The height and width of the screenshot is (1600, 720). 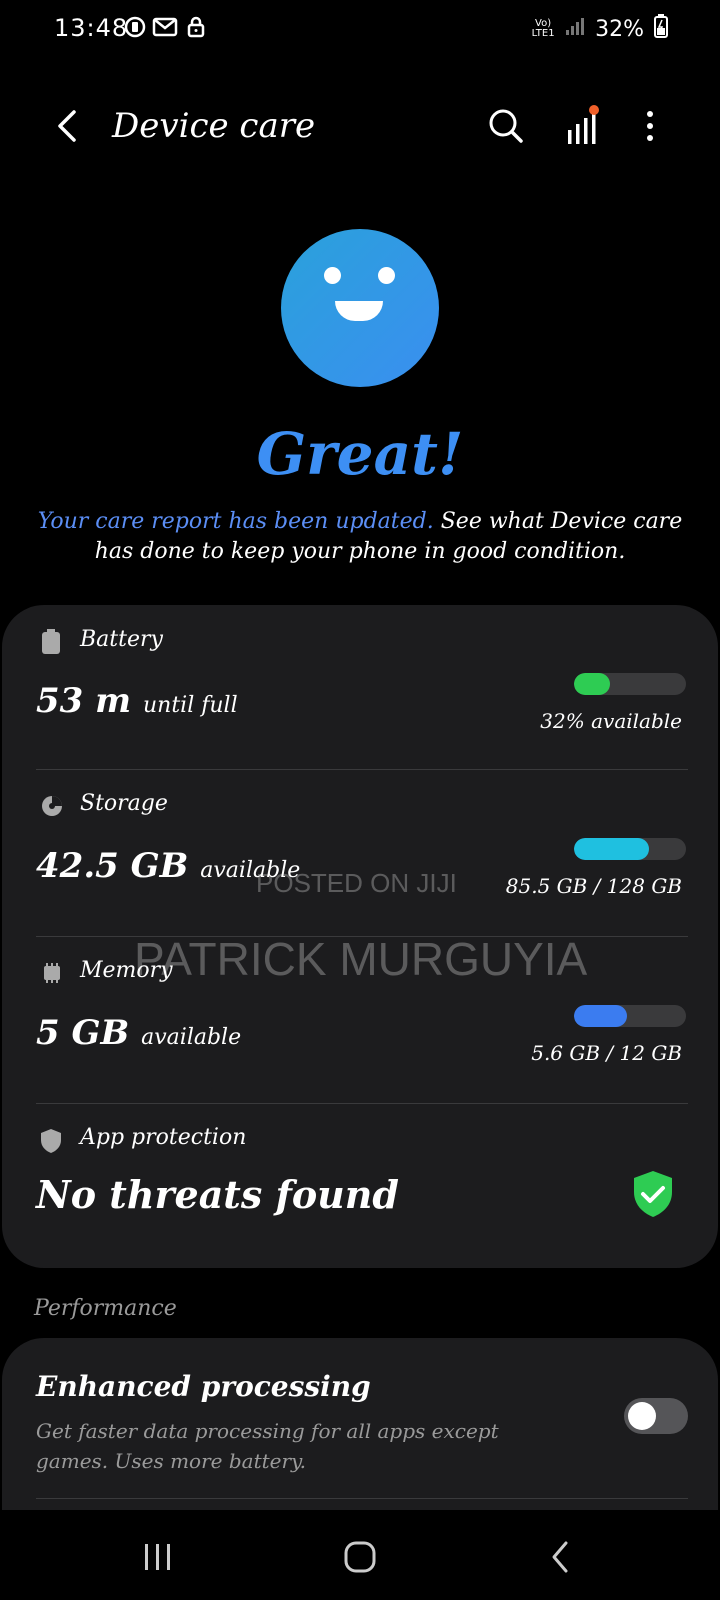 What do you see at coordinates (67, 126) in the screenshot?
I see `chevron-left-icon` at bounding box center [67, 126].